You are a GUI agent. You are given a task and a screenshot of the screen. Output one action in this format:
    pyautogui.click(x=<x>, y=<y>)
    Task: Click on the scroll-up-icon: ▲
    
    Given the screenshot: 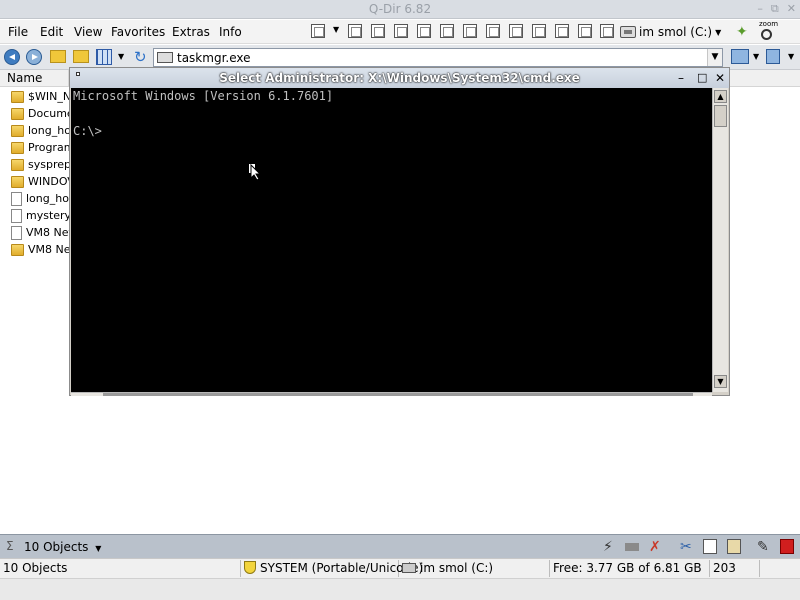 What is the action you would take?
    pyautogui.click(x=720, y=96)
    